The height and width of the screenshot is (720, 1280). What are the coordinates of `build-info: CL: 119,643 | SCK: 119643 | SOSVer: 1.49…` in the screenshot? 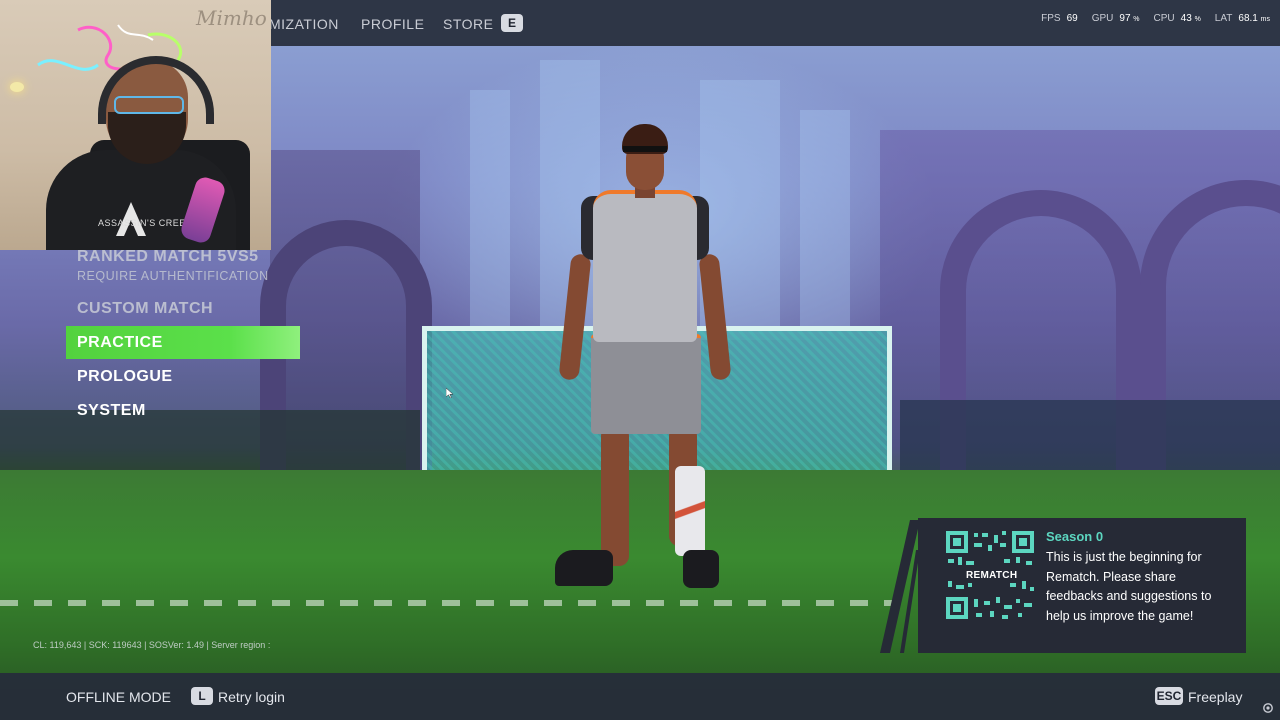 It's located at (152, 645).